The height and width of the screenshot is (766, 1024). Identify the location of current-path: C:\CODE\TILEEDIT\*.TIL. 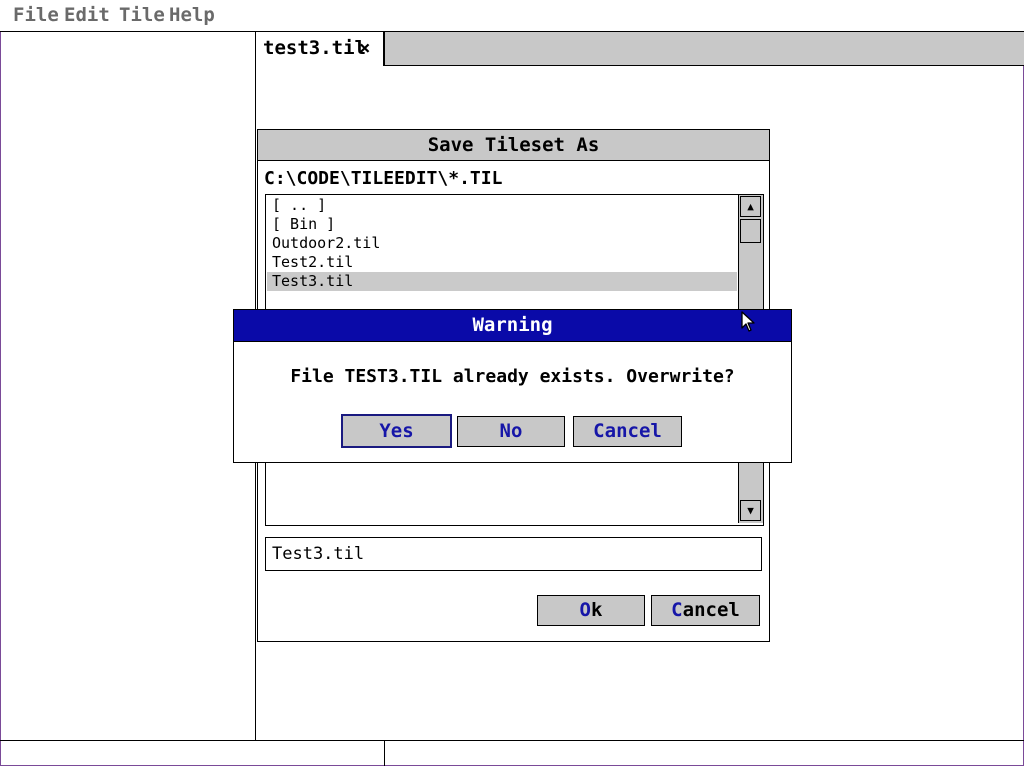
(383, 178).